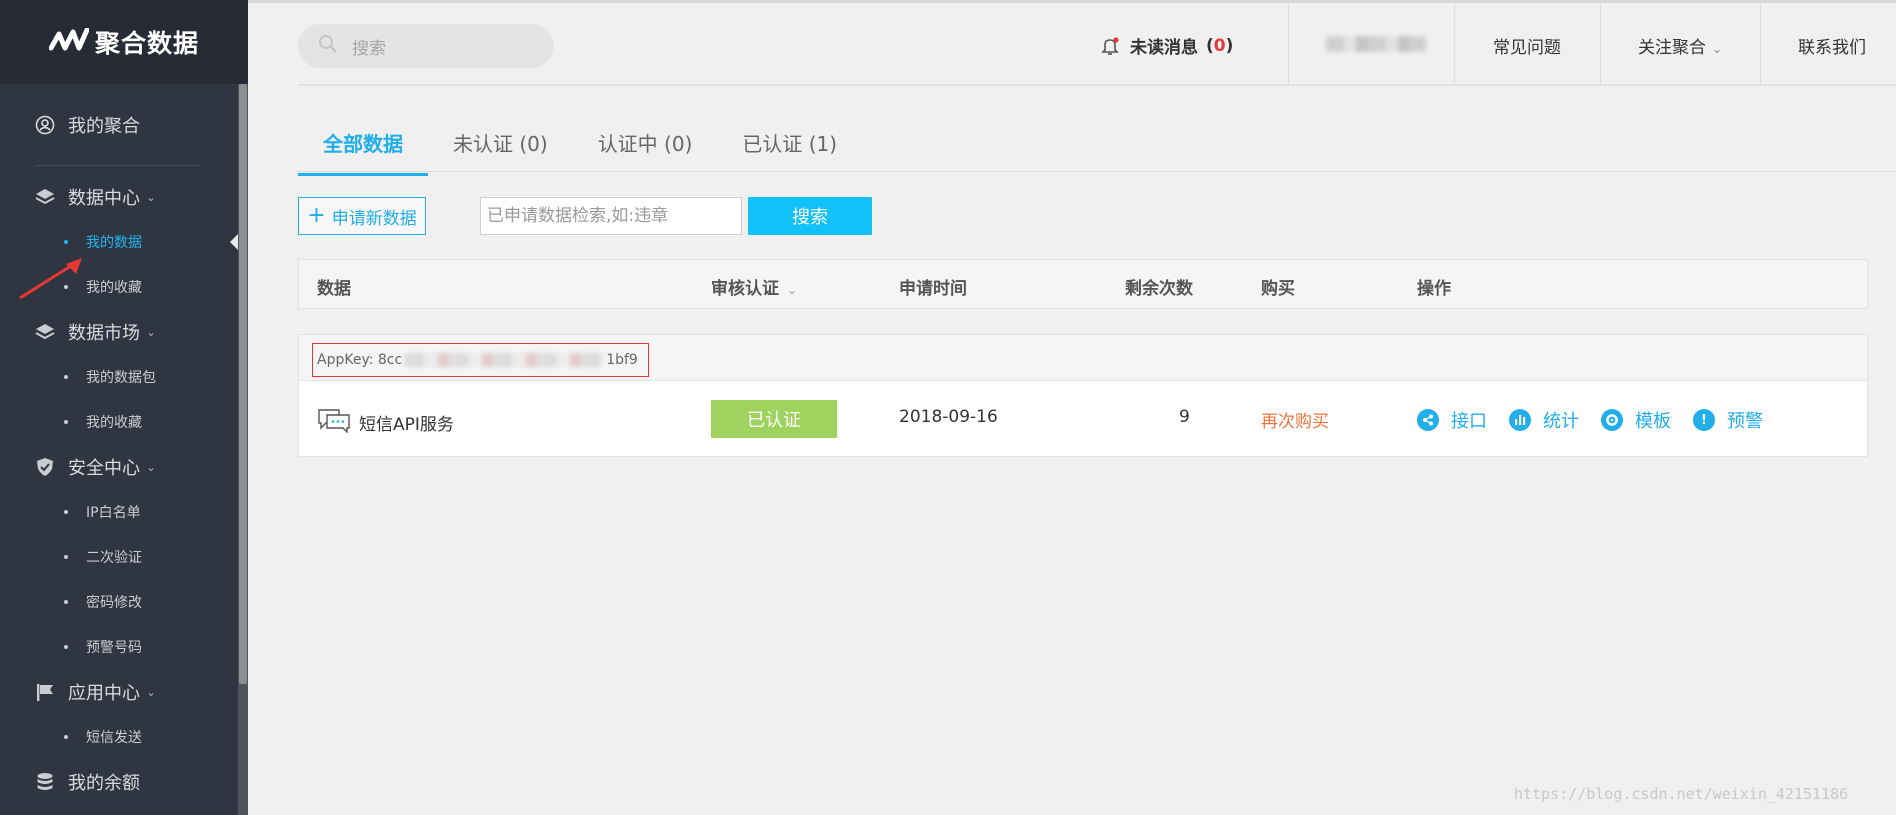 This screenshot has width=1896, height=815. Describe the element at coordinates (933, 289) in the screenshot. I see `column-header-apply-time: 申请时间` at that location.